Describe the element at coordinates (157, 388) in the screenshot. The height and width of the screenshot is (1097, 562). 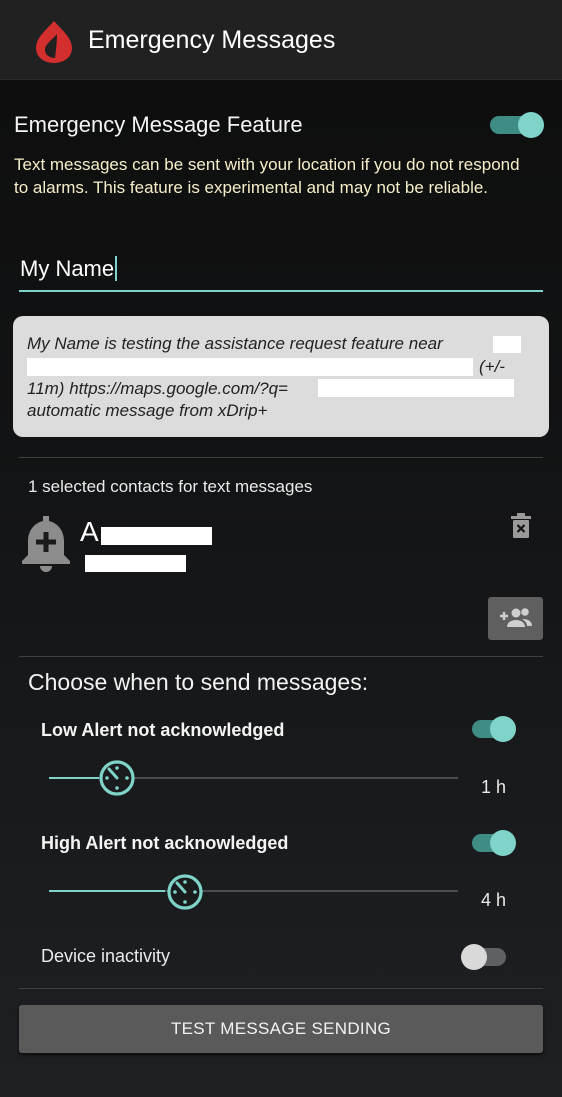
I see `preview-line-3: 11m) https://maps.google.com/?q=` at that location.